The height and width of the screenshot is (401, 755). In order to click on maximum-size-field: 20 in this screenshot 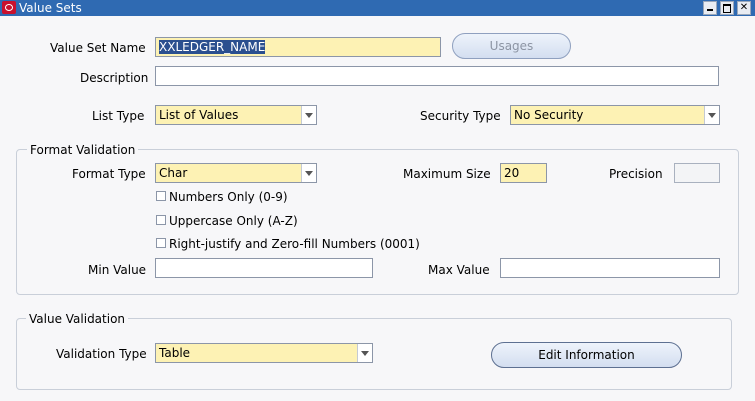, I will do `click(523, 173)`.